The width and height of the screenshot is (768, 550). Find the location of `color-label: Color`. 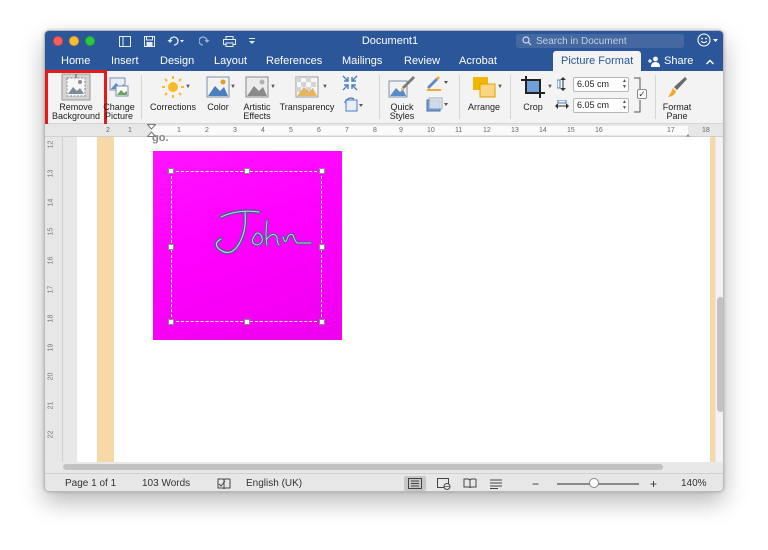

color-label: Color is located at coordinates (218, 107).